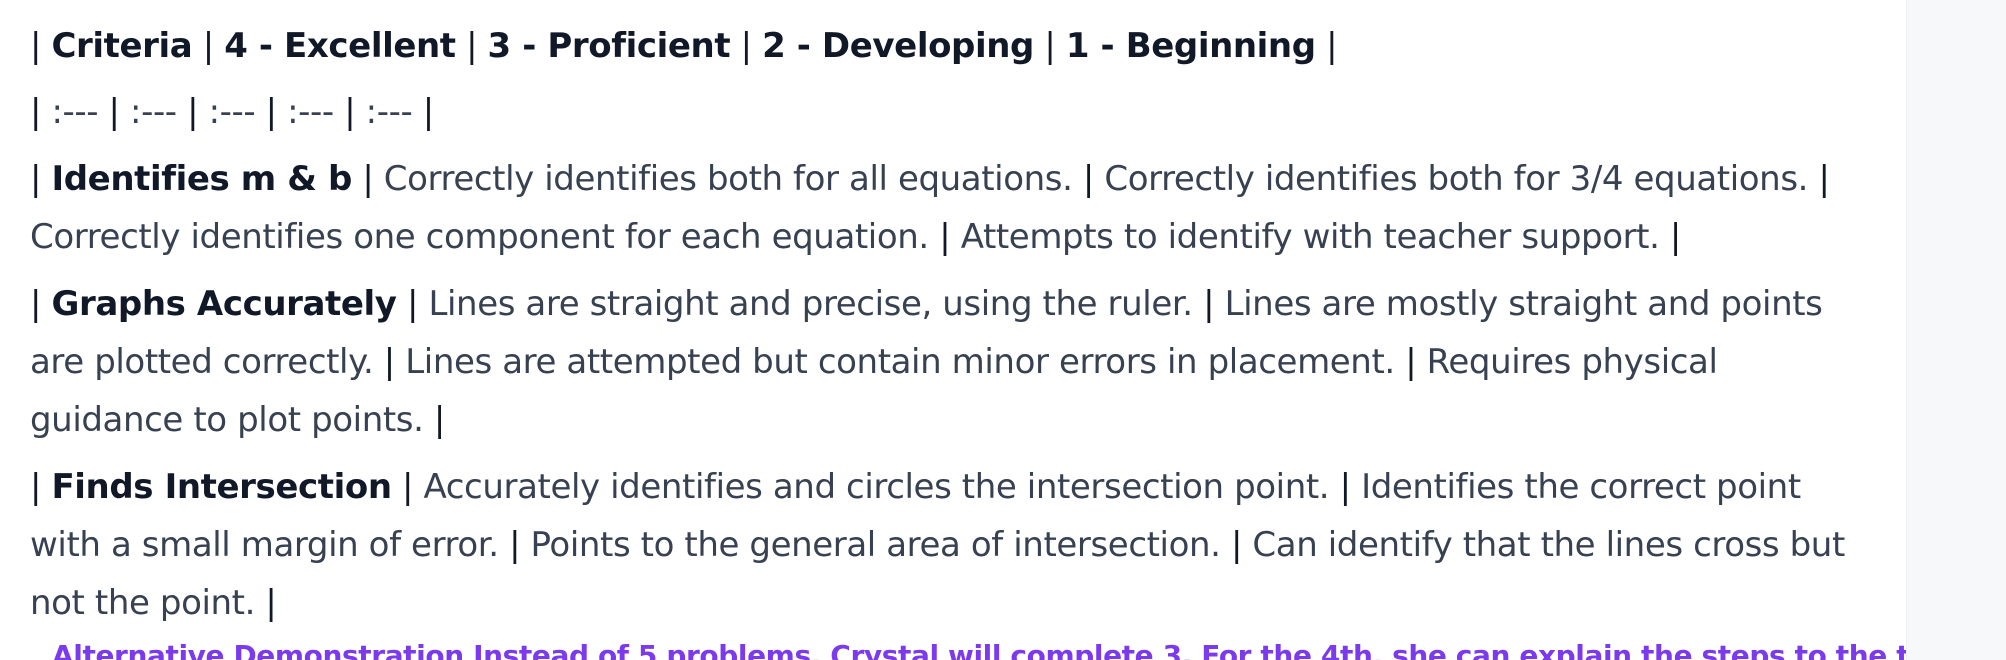  I want to click on header-cell: 1 - Beginning, so click(1190, 46).